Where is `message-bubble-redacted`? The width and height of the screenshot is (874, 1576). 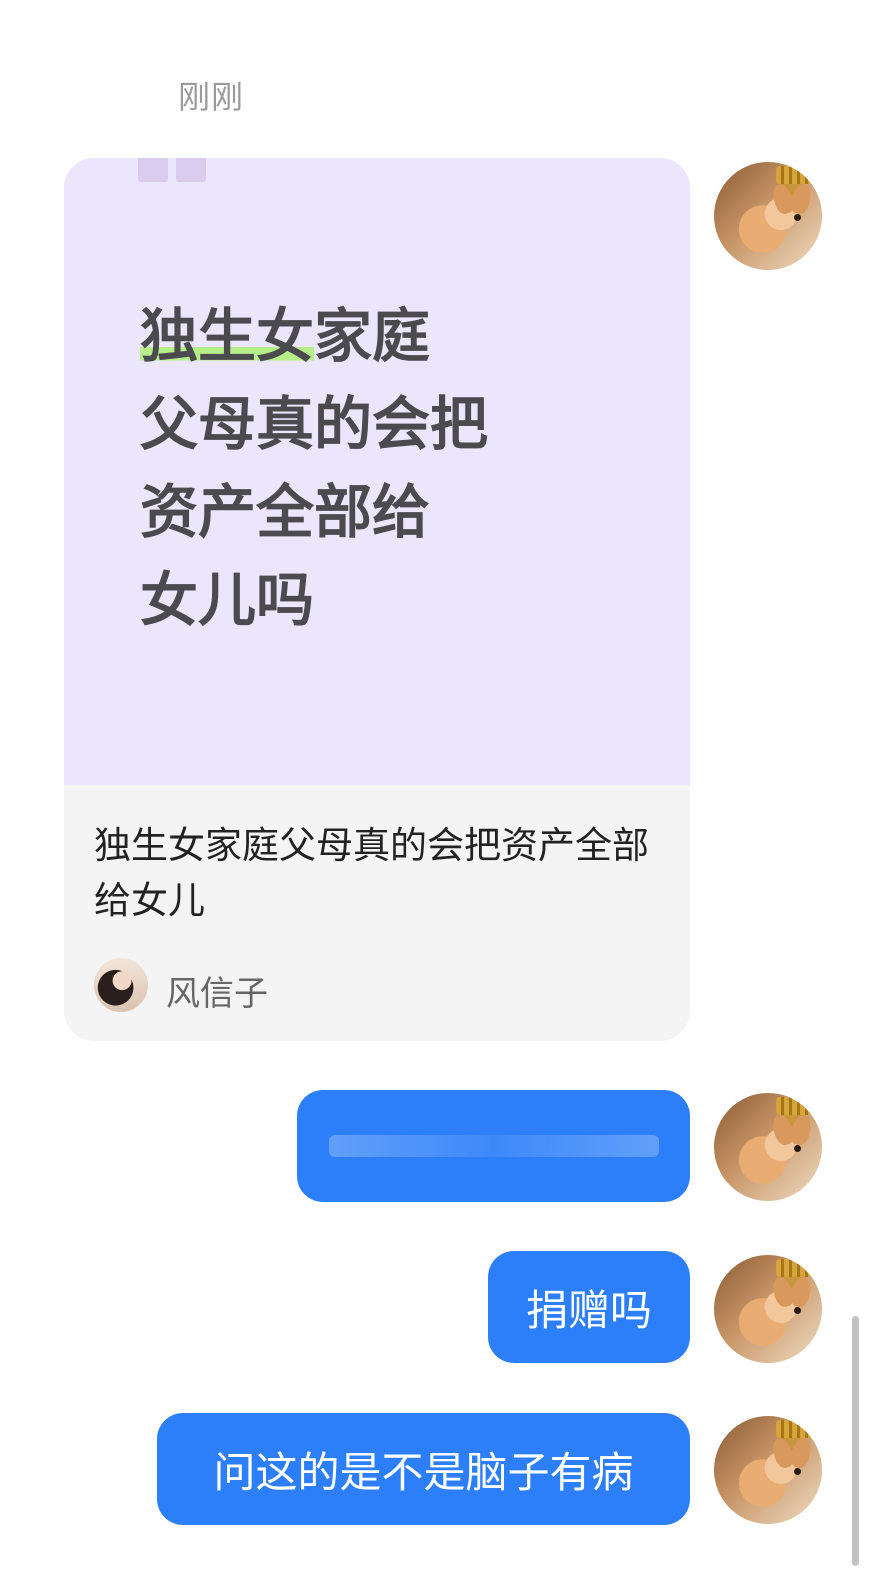 message-bubble-redacted is located at coordinates (493, 1146).